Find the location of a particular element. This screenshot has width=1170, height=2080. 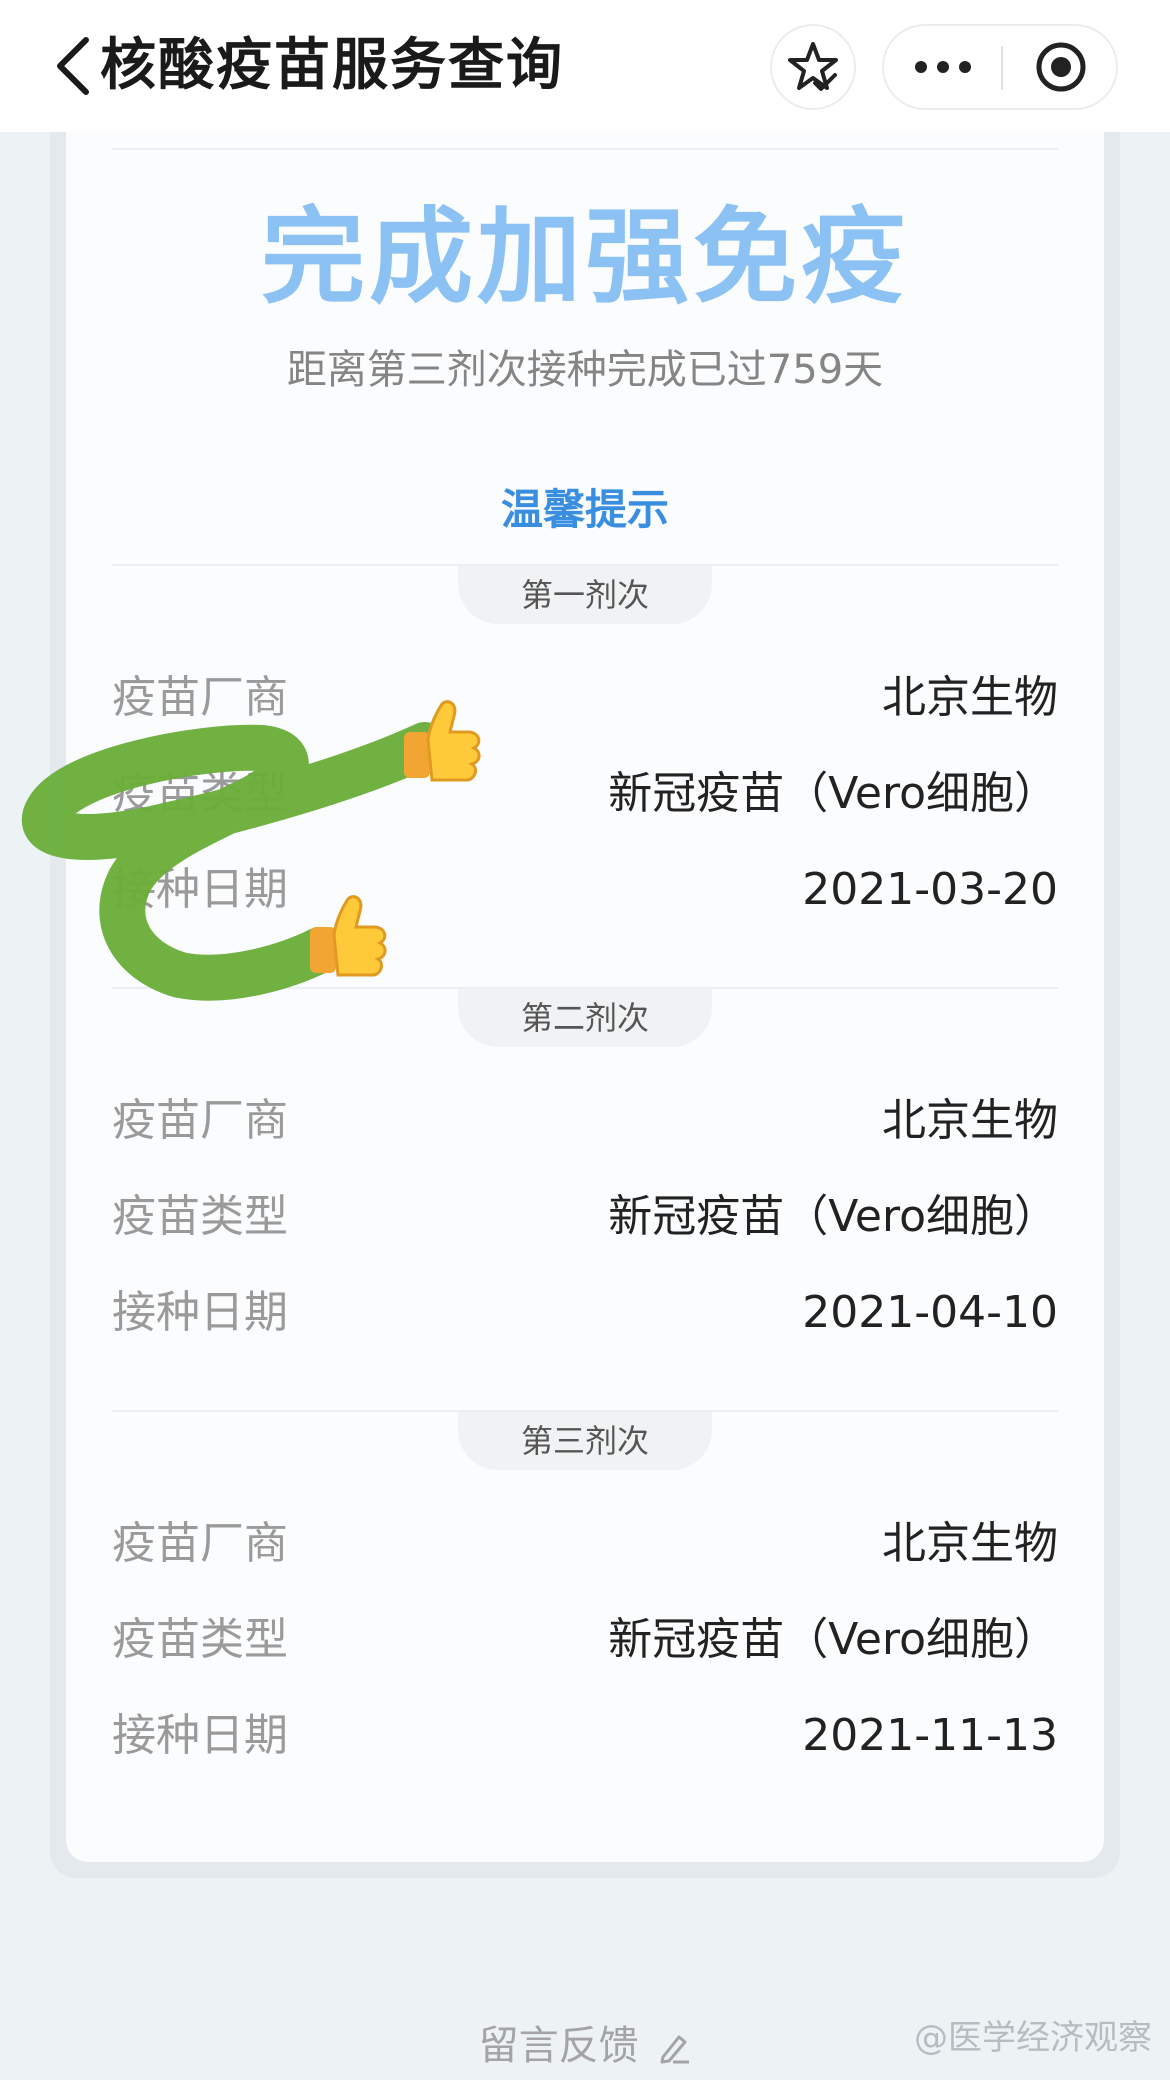

page-title: 核酸疫苗服务查询 is located at coordinates (332, 65).